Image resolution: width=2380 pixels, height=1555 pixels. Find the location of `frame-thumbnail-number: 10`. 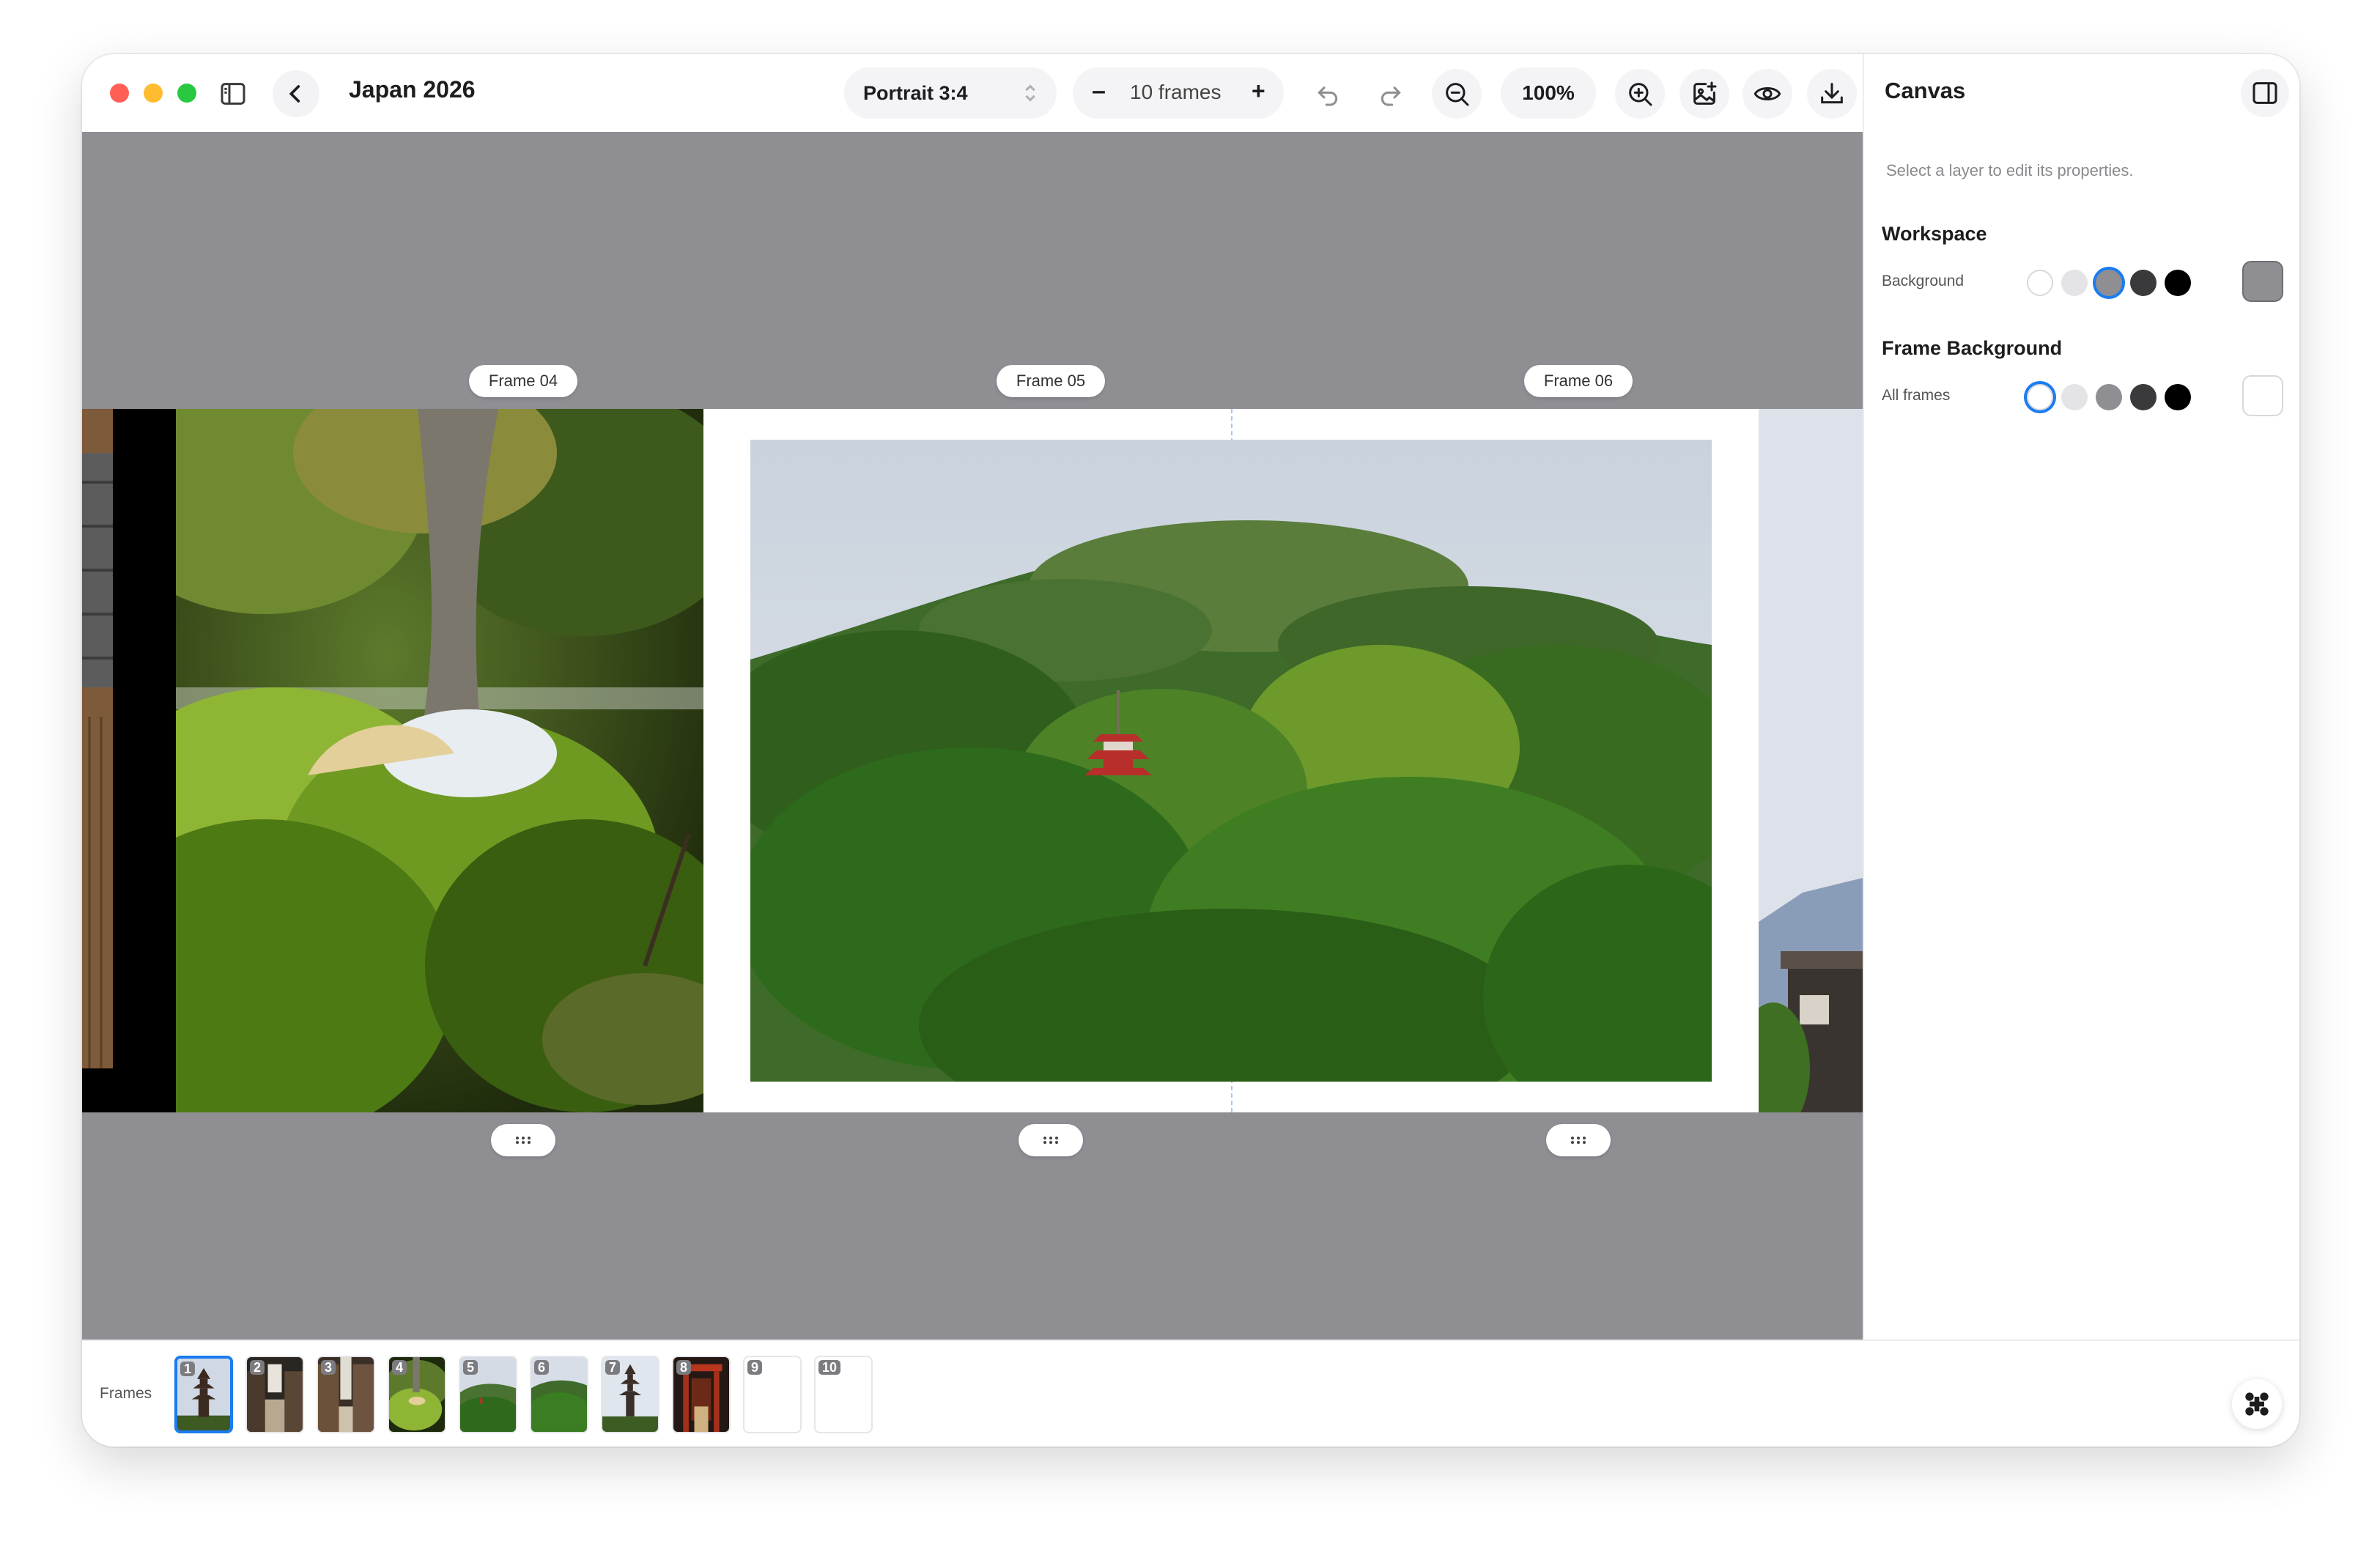

frame-thumbnail-number: 10 is located at coordinates (829, 1367).